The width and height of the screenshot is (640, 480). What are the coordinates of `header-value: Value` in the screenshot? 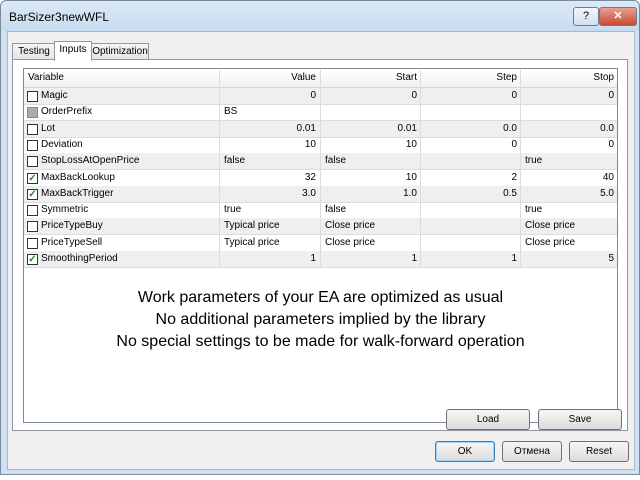 It's located at (268, 78).